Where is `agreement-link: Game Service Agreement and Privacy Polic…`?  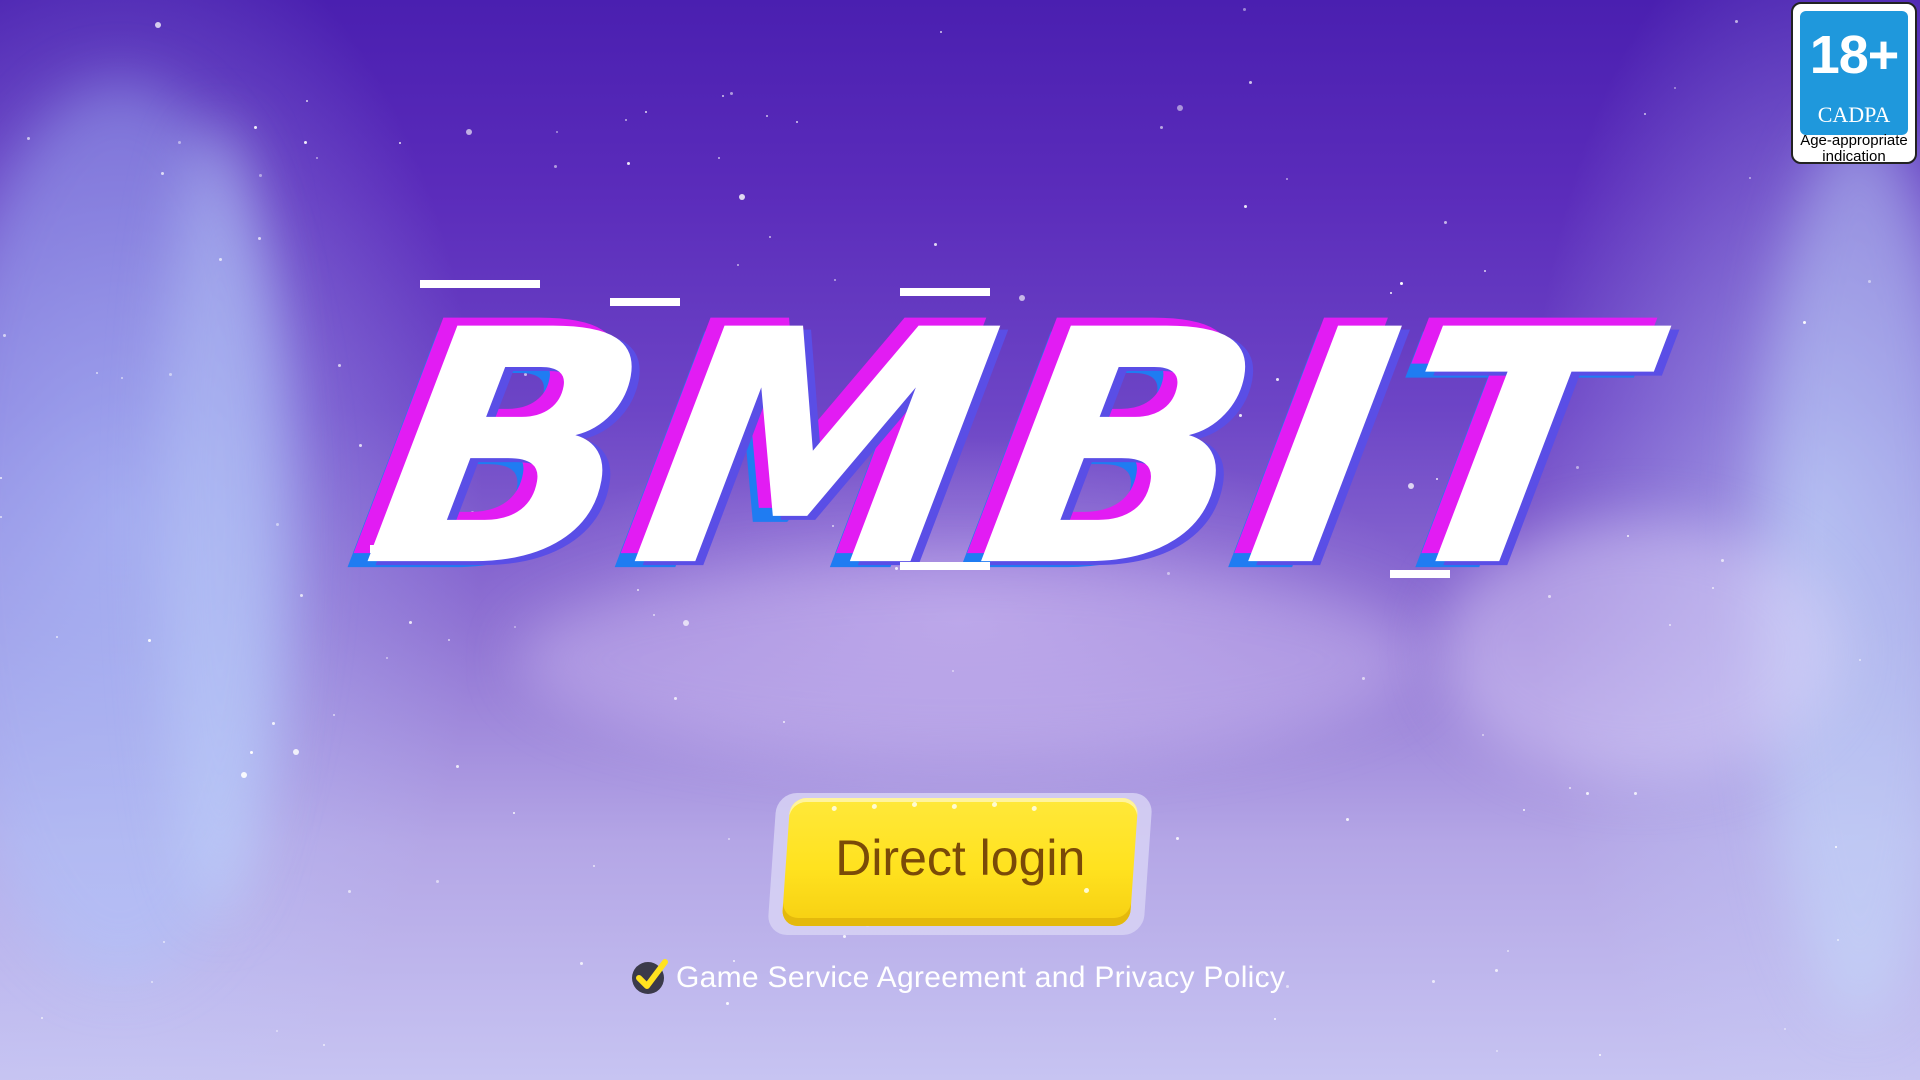
agreement-link: Game Service Agreement and Privacy Polic… is located at coordinates (980, 978).